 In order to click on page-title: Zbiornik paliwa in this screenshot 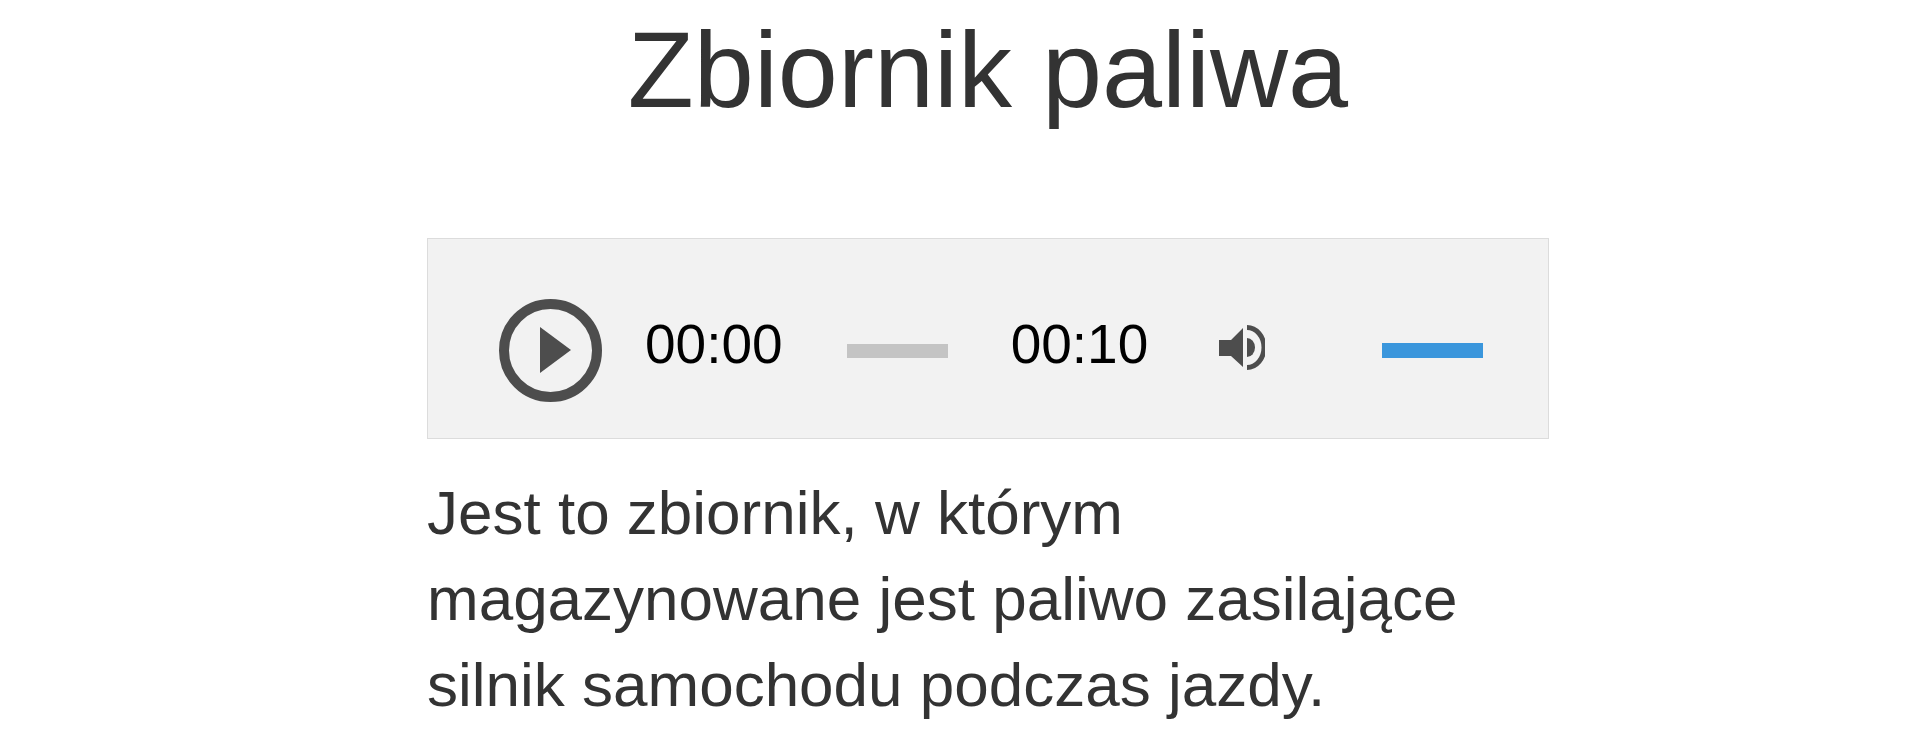, I will do `click(988, 70)`.